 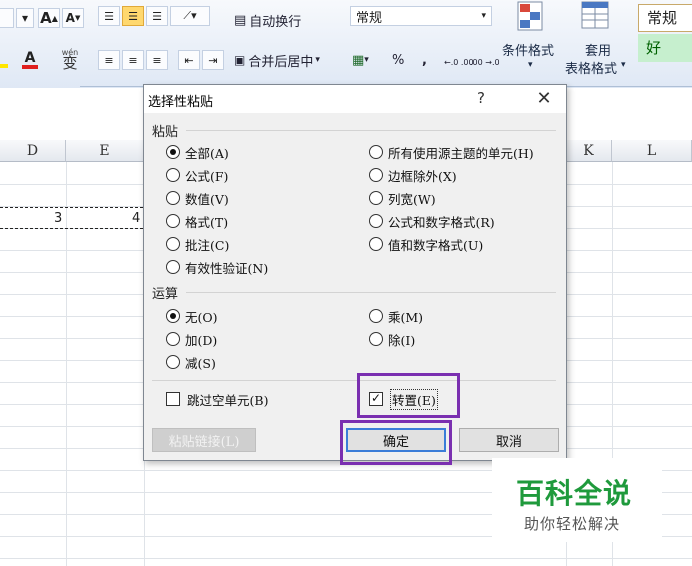 I want to click on paste-option-validation: 有效性验证(N), so click(x=217, y=267).